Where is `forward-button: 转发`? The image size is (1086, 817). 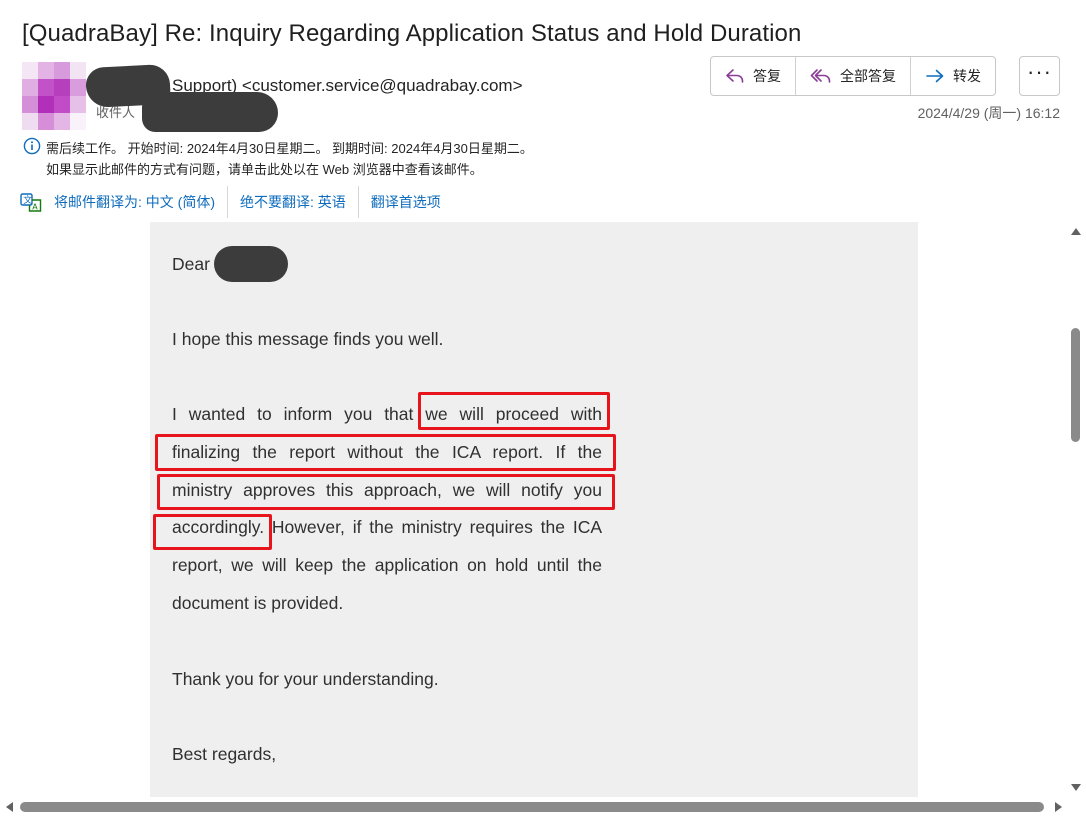 forward-button: 转发 is located at coordinates (953, 76).